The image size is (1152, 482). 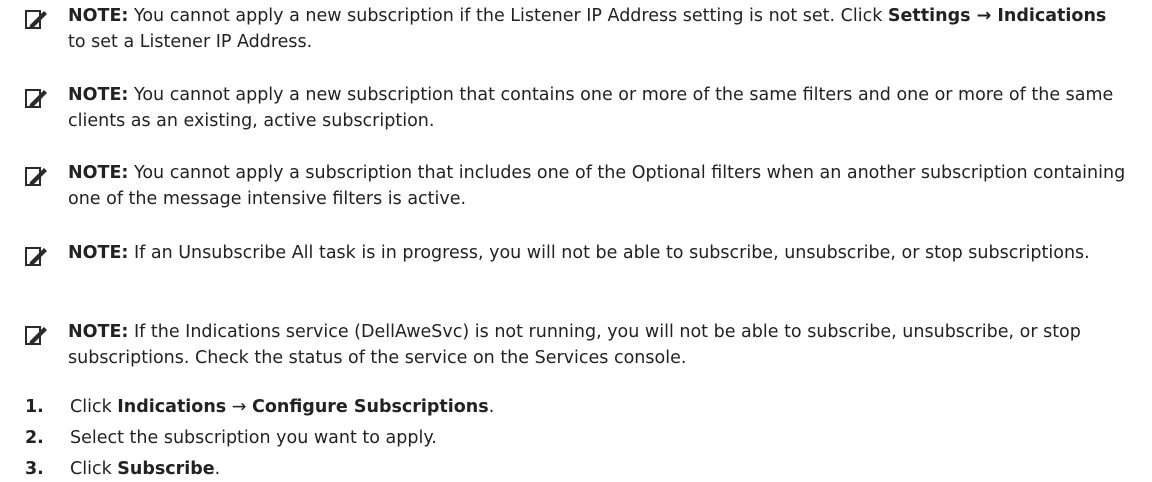 I want to click on ui-term: Subscribe, so click(x=166, y=469).